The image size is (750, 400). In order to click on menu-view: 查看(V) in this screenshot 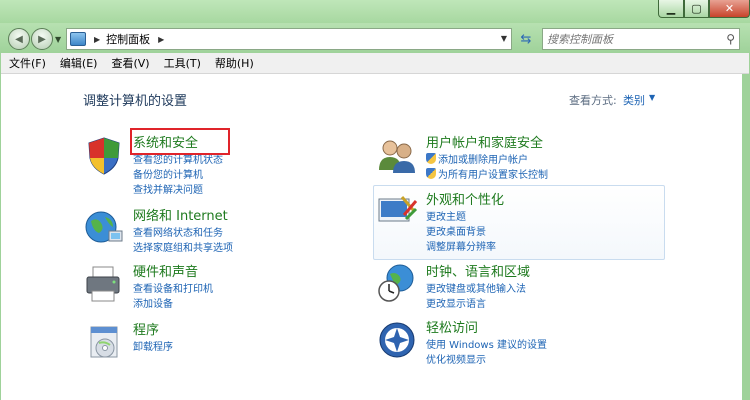, I will do `click(130, 63)`.